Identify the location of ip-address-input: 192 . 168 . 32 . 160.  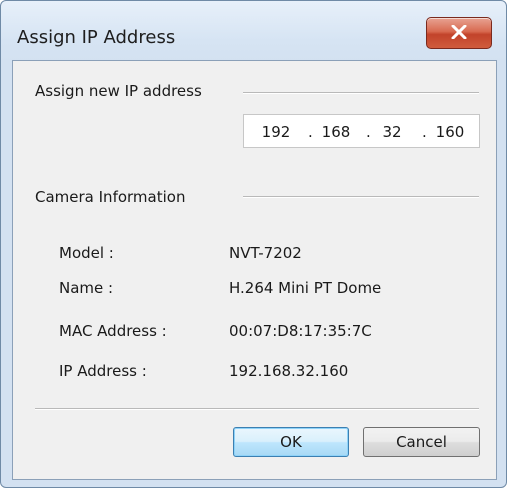
(361, 131).